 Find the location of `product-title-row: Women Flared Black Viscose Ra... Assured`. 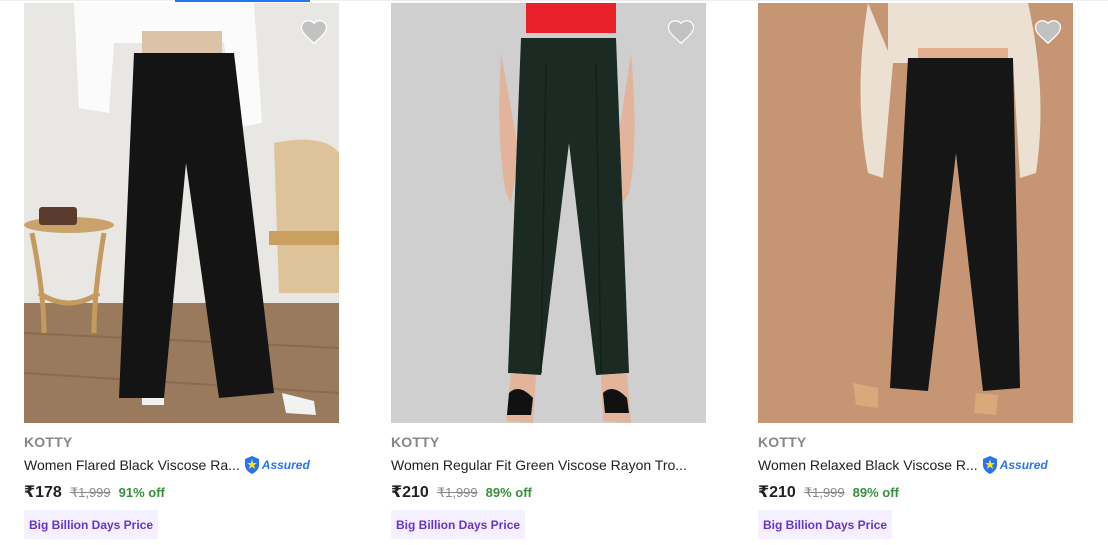

product-title-row: Women Flared Black Viscose Ra... Assured is located at coordinates (167, 465).